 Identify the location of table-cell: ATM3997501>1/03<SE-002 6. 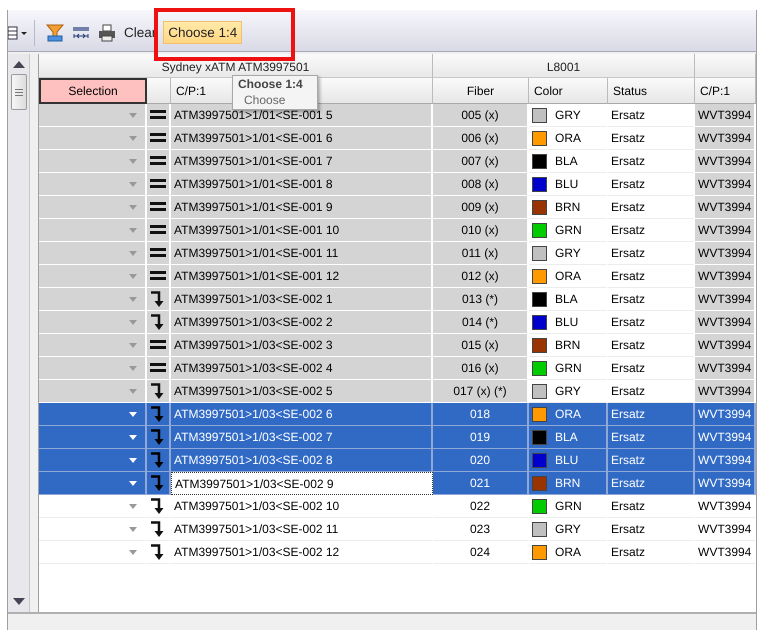
(302, 414).